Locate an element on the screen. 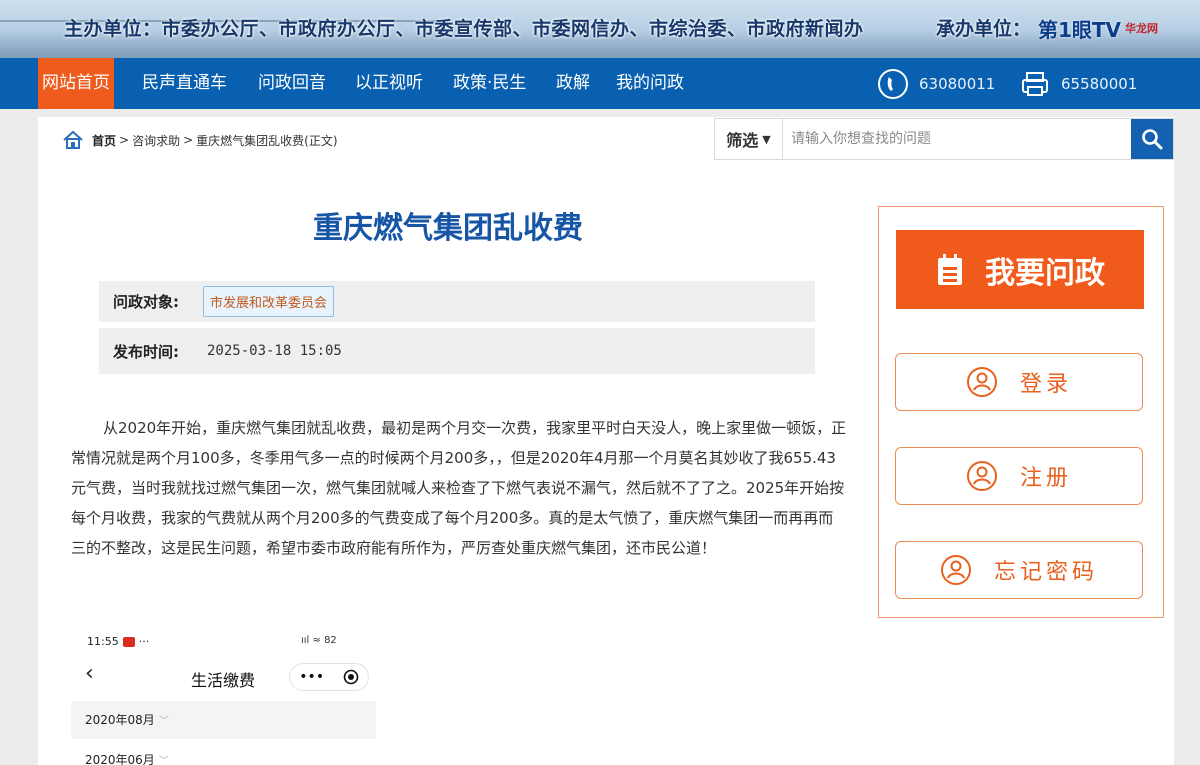 The height and width of the screenshot is (765, 1200). month-label: 2020年06月 is located at coordinates (120, 759).